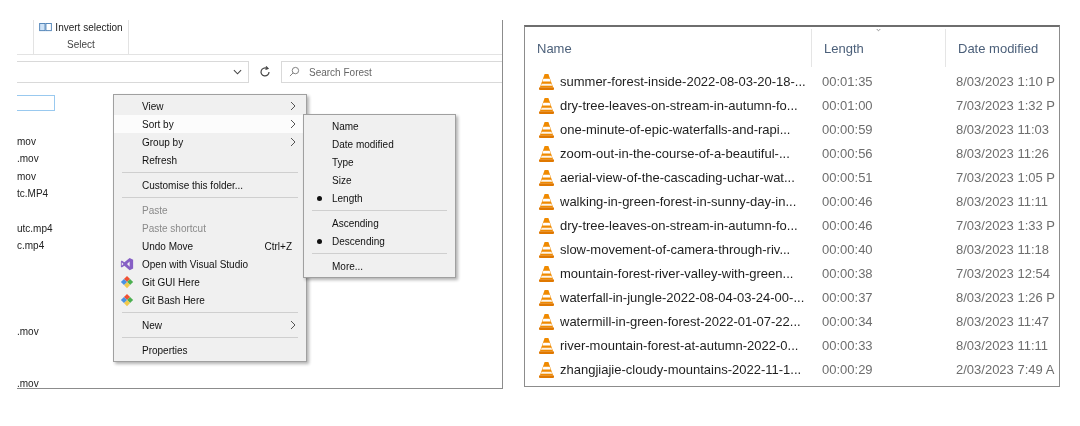 This screenshot has width=1080, height=426. What do you see at coordinates (848, 321) in the screenshot?
I see `length-cell-text: 00:00:34` at bounding box center [848, 321].